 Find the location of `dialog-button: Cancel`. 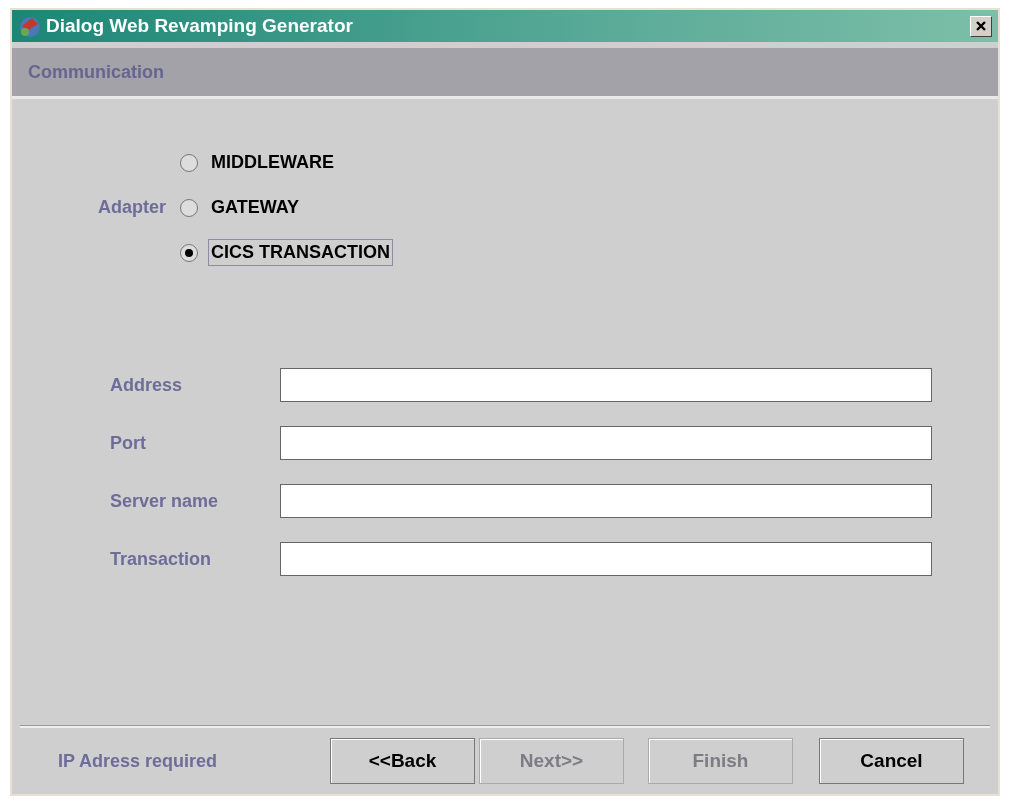

dialog-button: Cancel is located at coordinates (891, 761).